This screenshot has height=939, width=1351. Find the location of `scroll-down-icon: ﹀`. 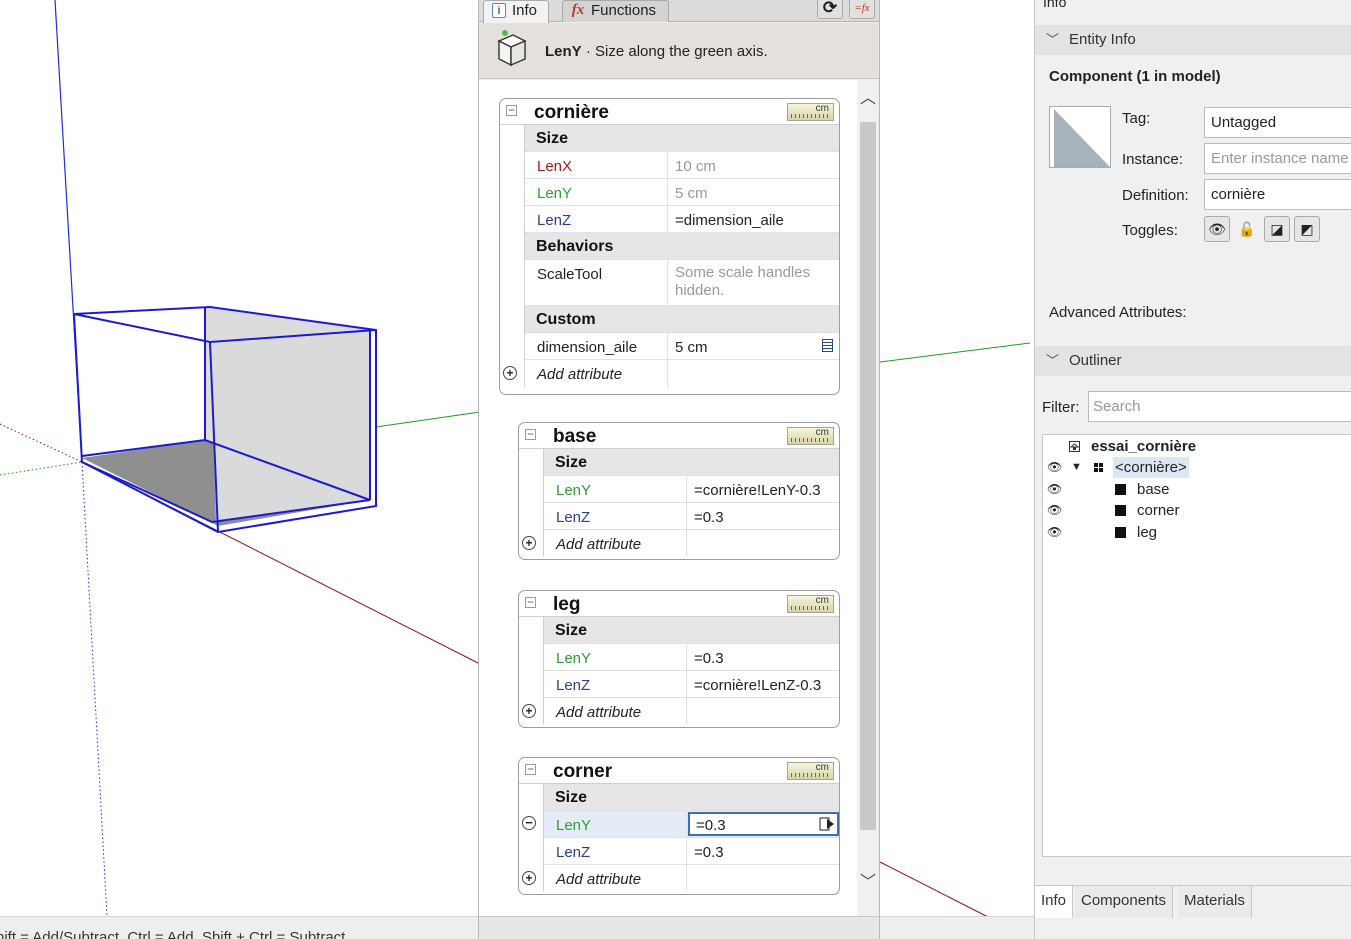

scroll-down-icon: ﹀ is located at coordinates (868, 883).